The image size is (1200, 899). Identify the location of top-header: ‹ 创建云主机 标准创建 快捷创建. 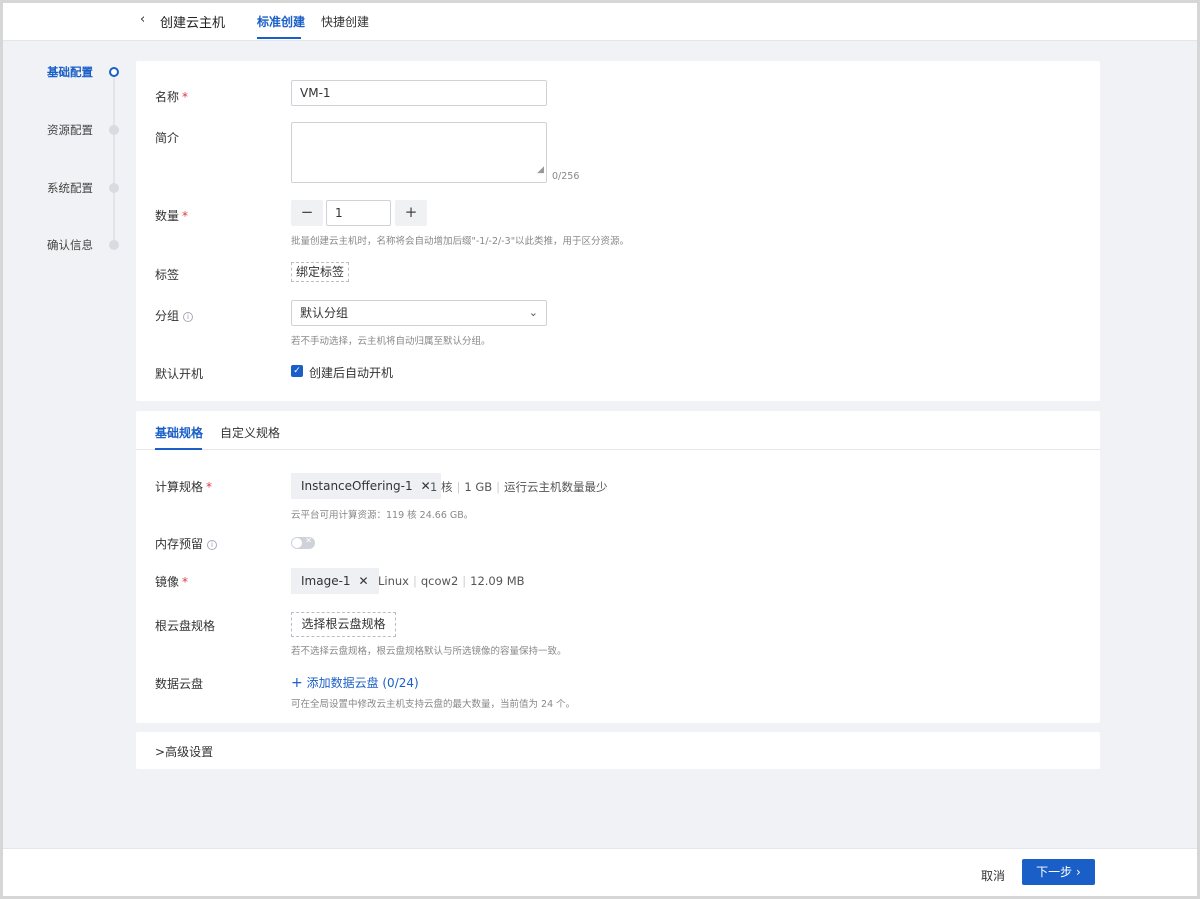
(600, 22).